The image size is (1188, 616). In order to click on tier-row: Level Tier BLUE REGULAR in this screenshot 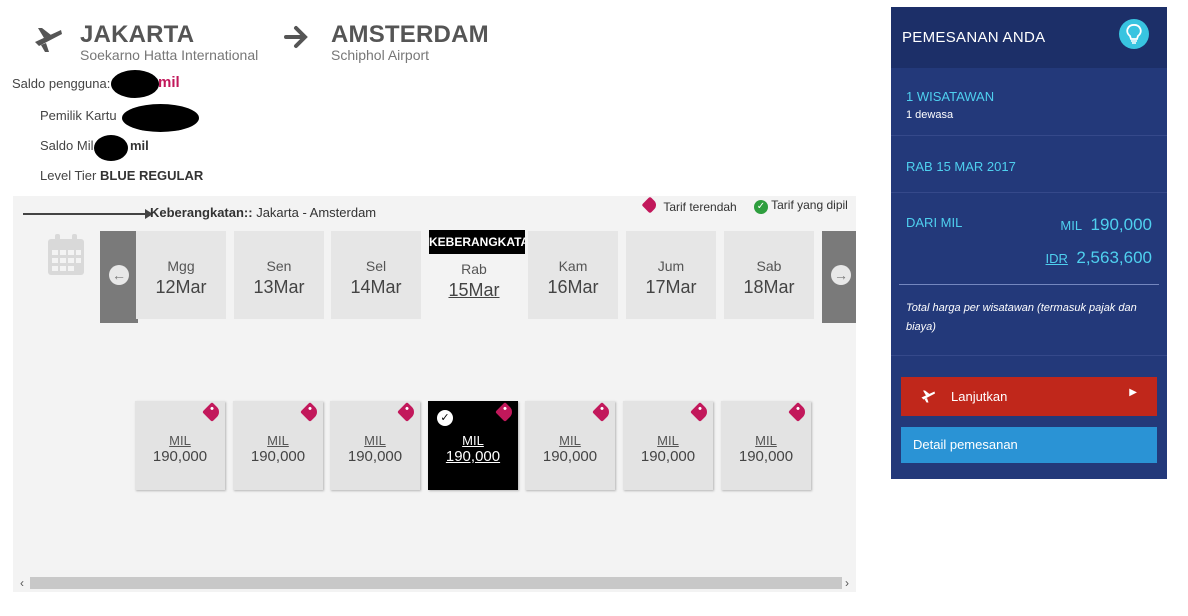, I will do `click(121, 175)`.